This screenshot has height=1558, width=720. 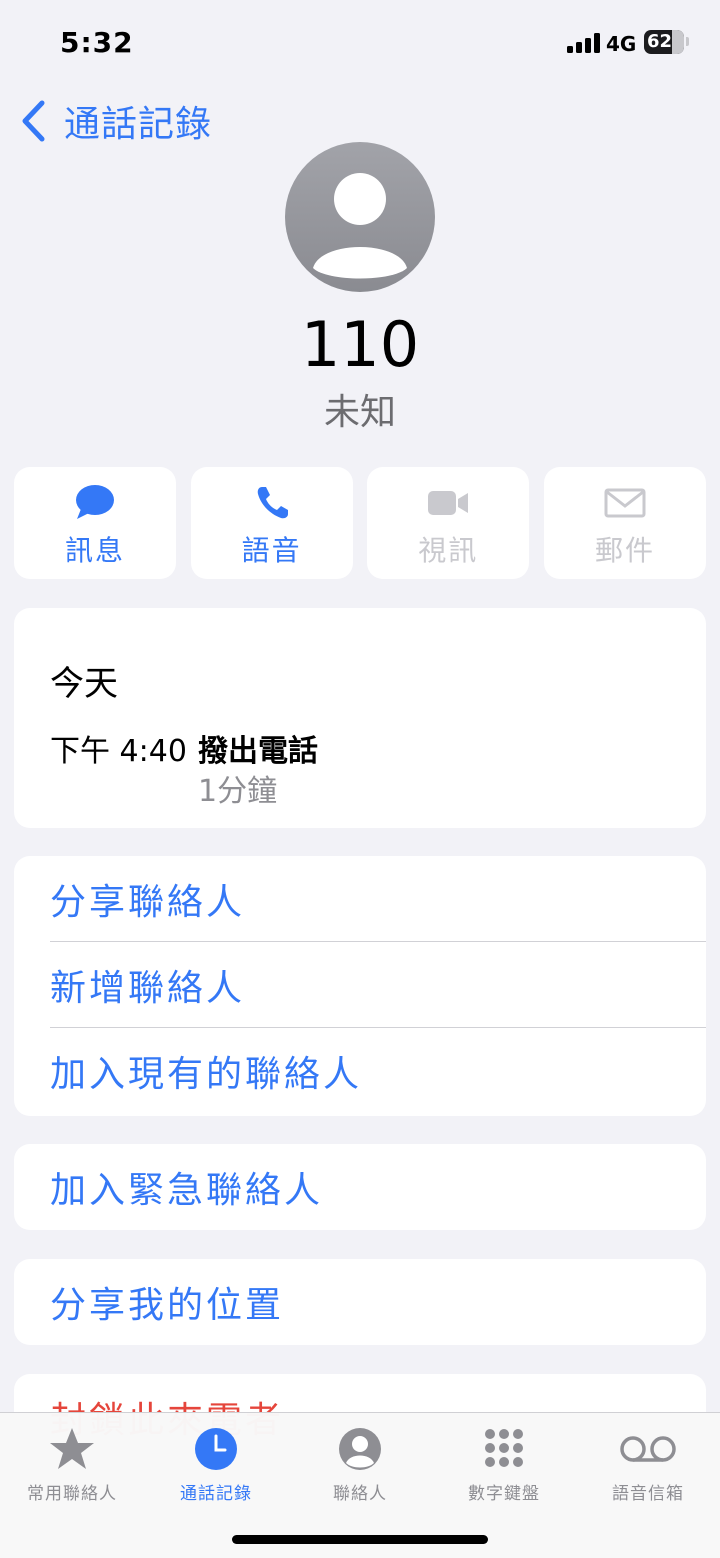 I want to click on star-icon, so click(x=72, y=1448).